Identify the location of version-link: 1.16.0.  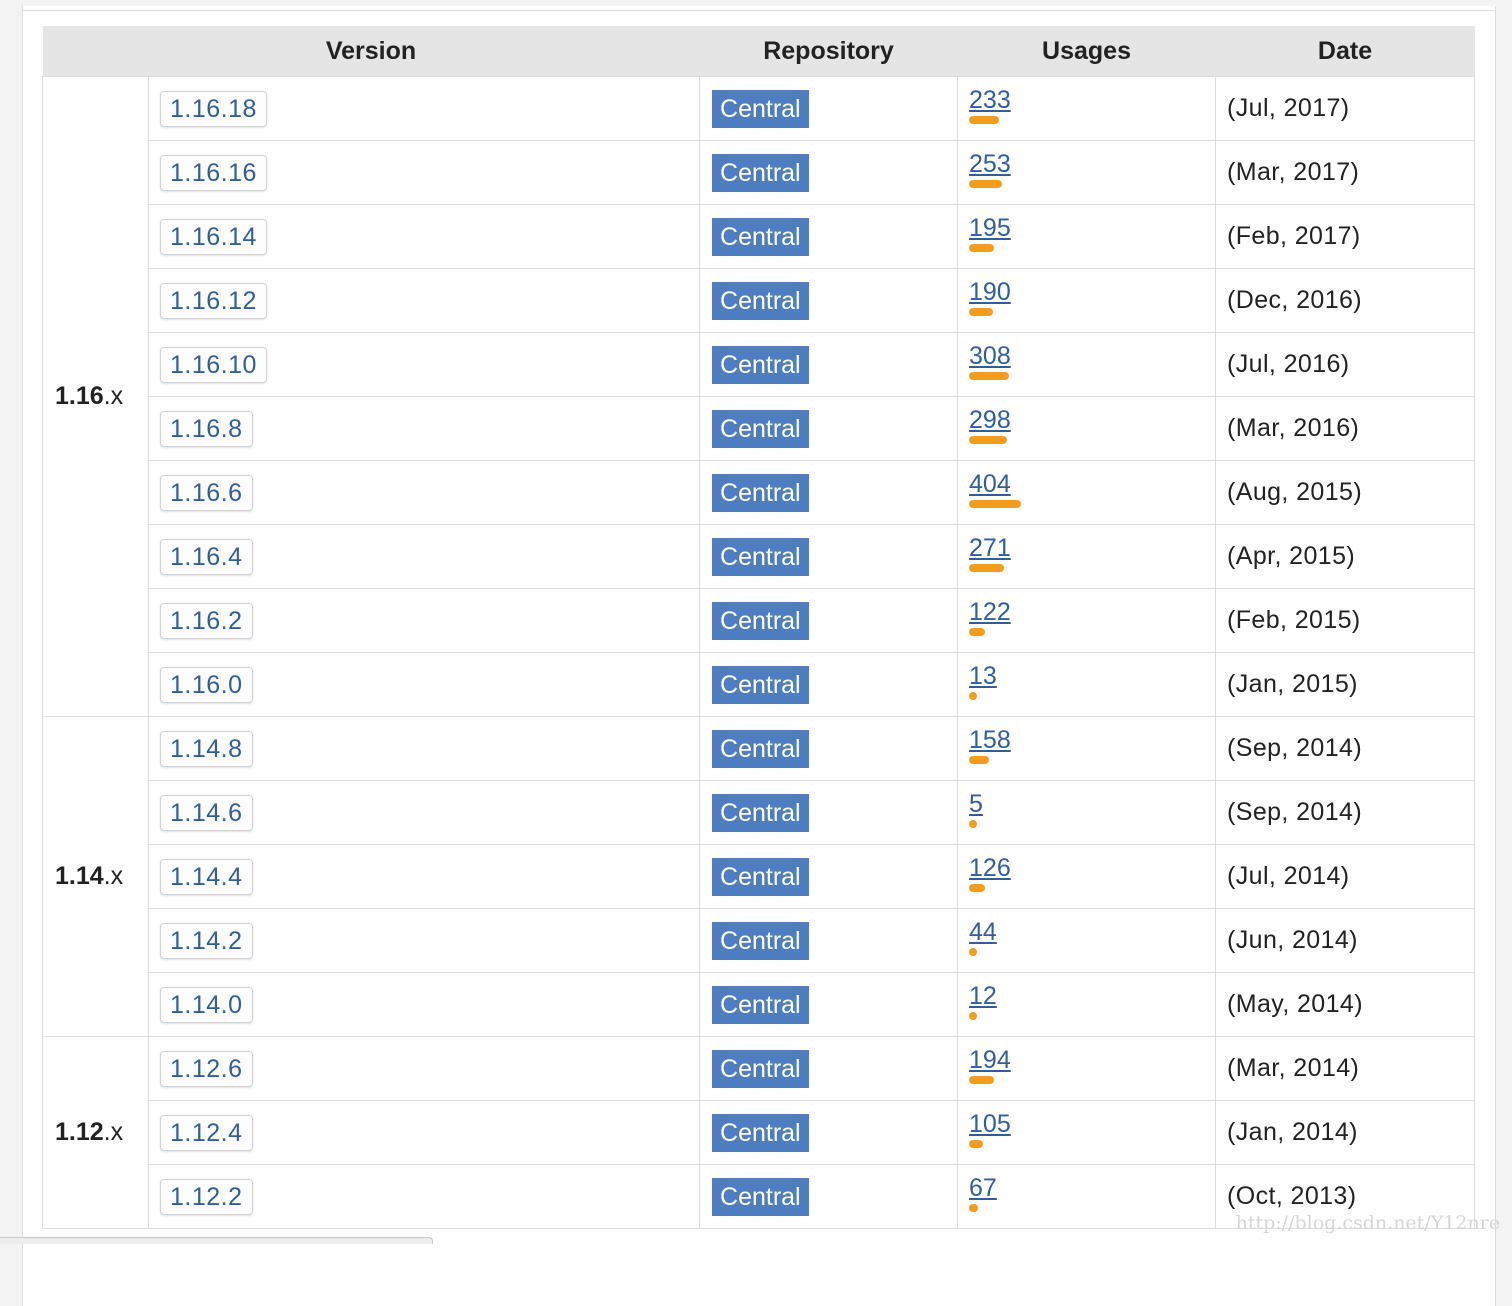
(206, 684).